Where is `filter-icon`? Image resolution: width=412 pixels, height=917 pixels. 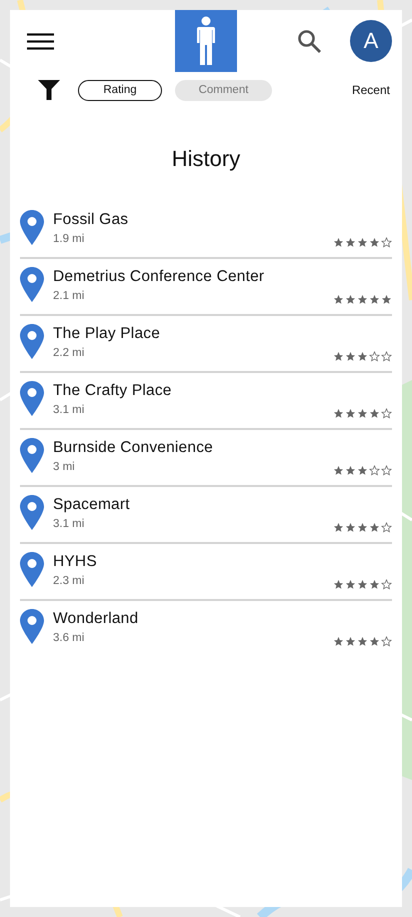 filter-icon is located at coordinates (49, 90).